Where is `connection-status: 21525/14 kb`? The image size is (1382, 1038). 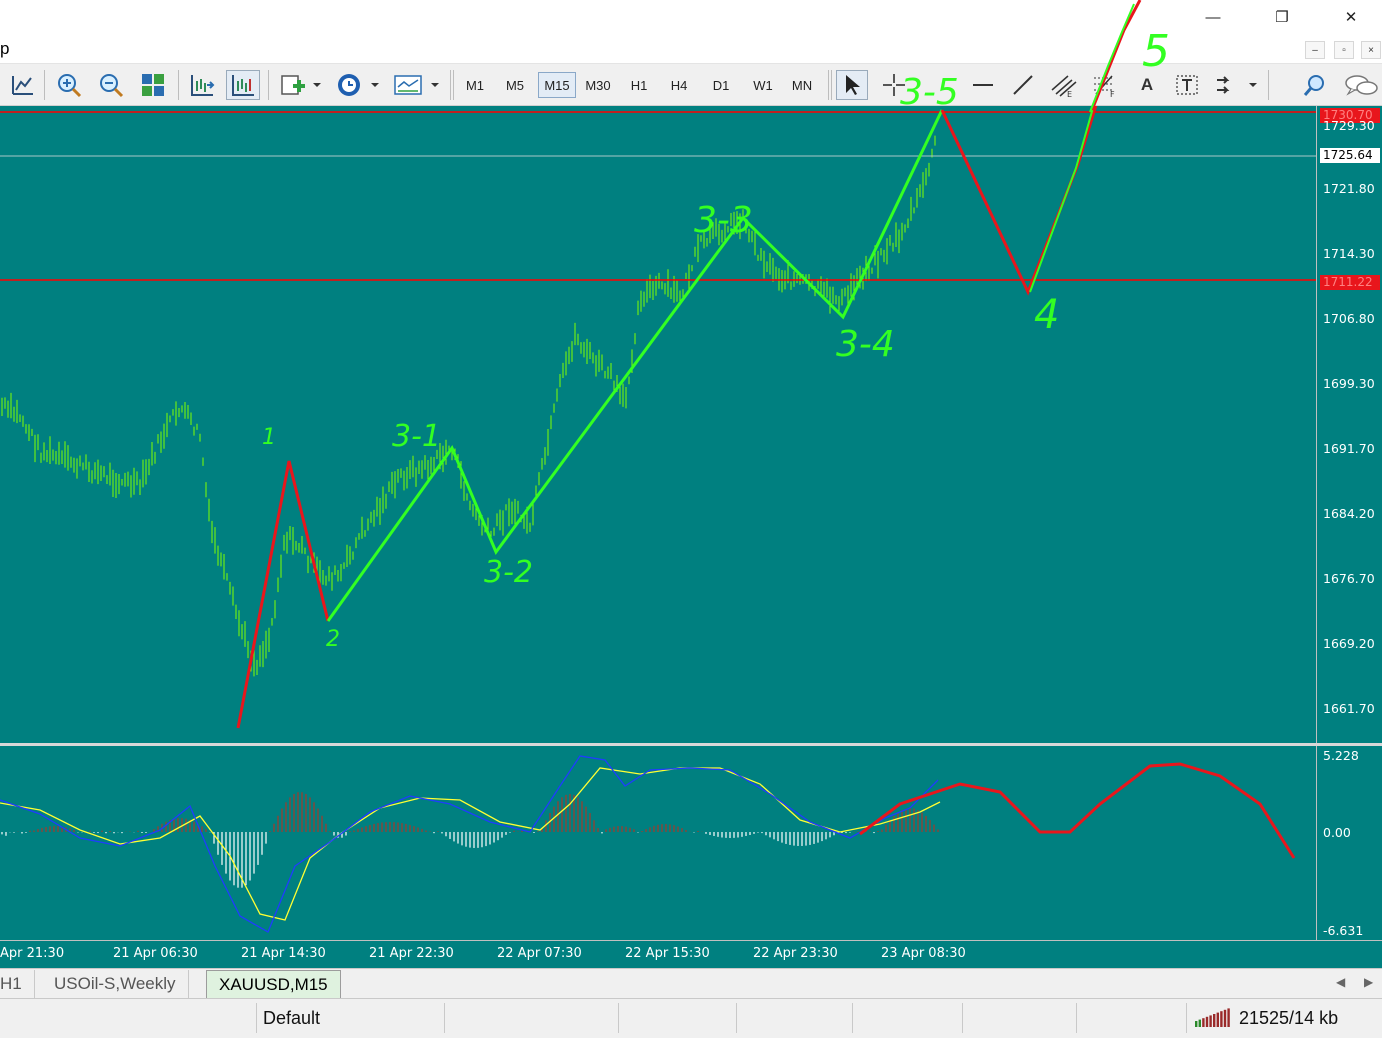 connection-status: 21525/14 kb is located at coordinates (1284, 1018).